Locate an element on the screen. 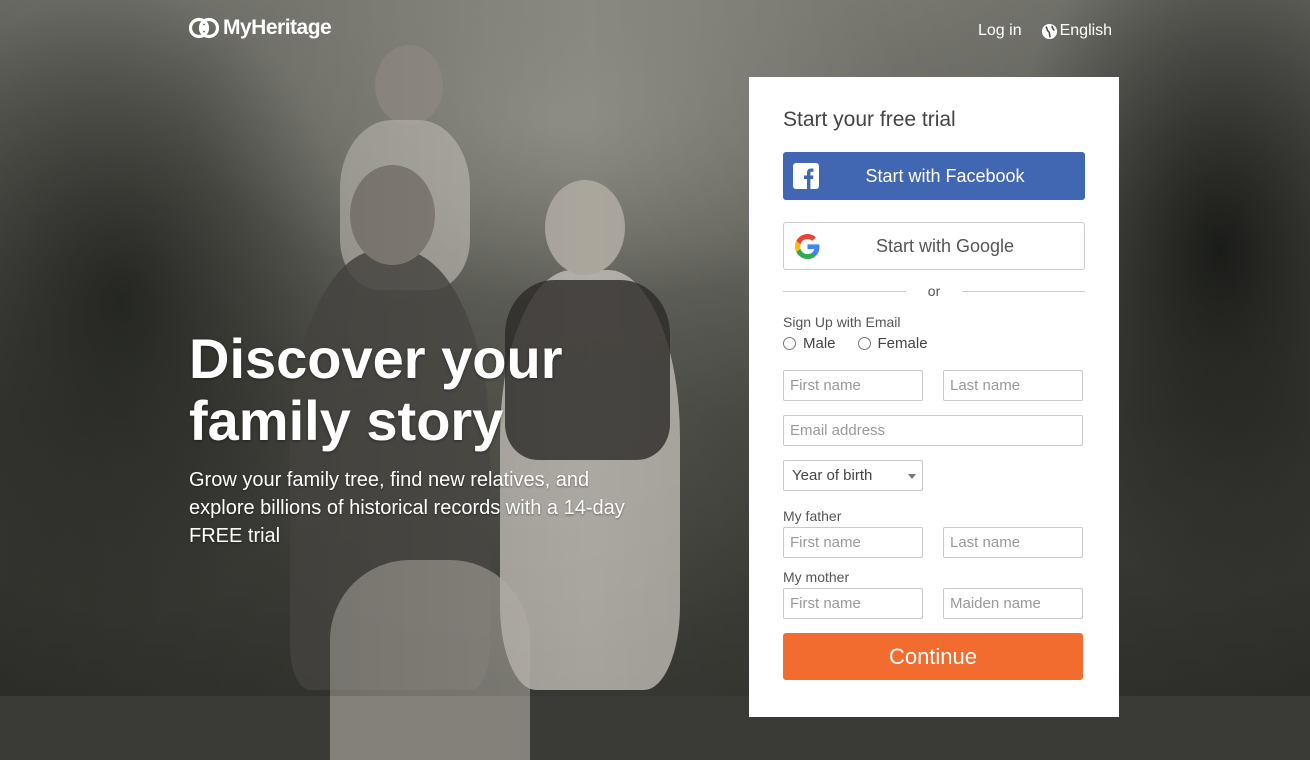 Image resolution: width=1310 pixels, height=760 pixels. facebook-signup-button: Start with Facebook is located at coordinates (934, 176).